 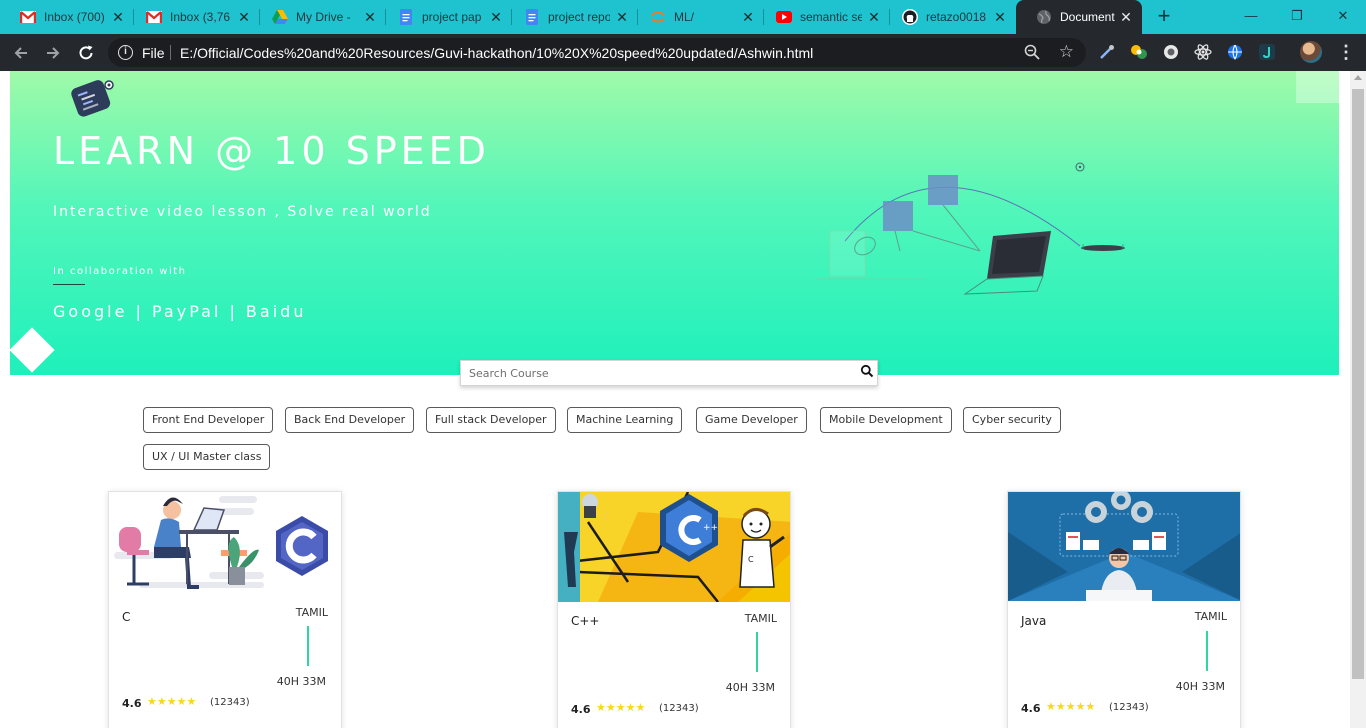 What do you see at coordinates (208, 420) in the screenshot?
I see `category-front-end-developer: Front End Developer` at bounding box center [208, 420].